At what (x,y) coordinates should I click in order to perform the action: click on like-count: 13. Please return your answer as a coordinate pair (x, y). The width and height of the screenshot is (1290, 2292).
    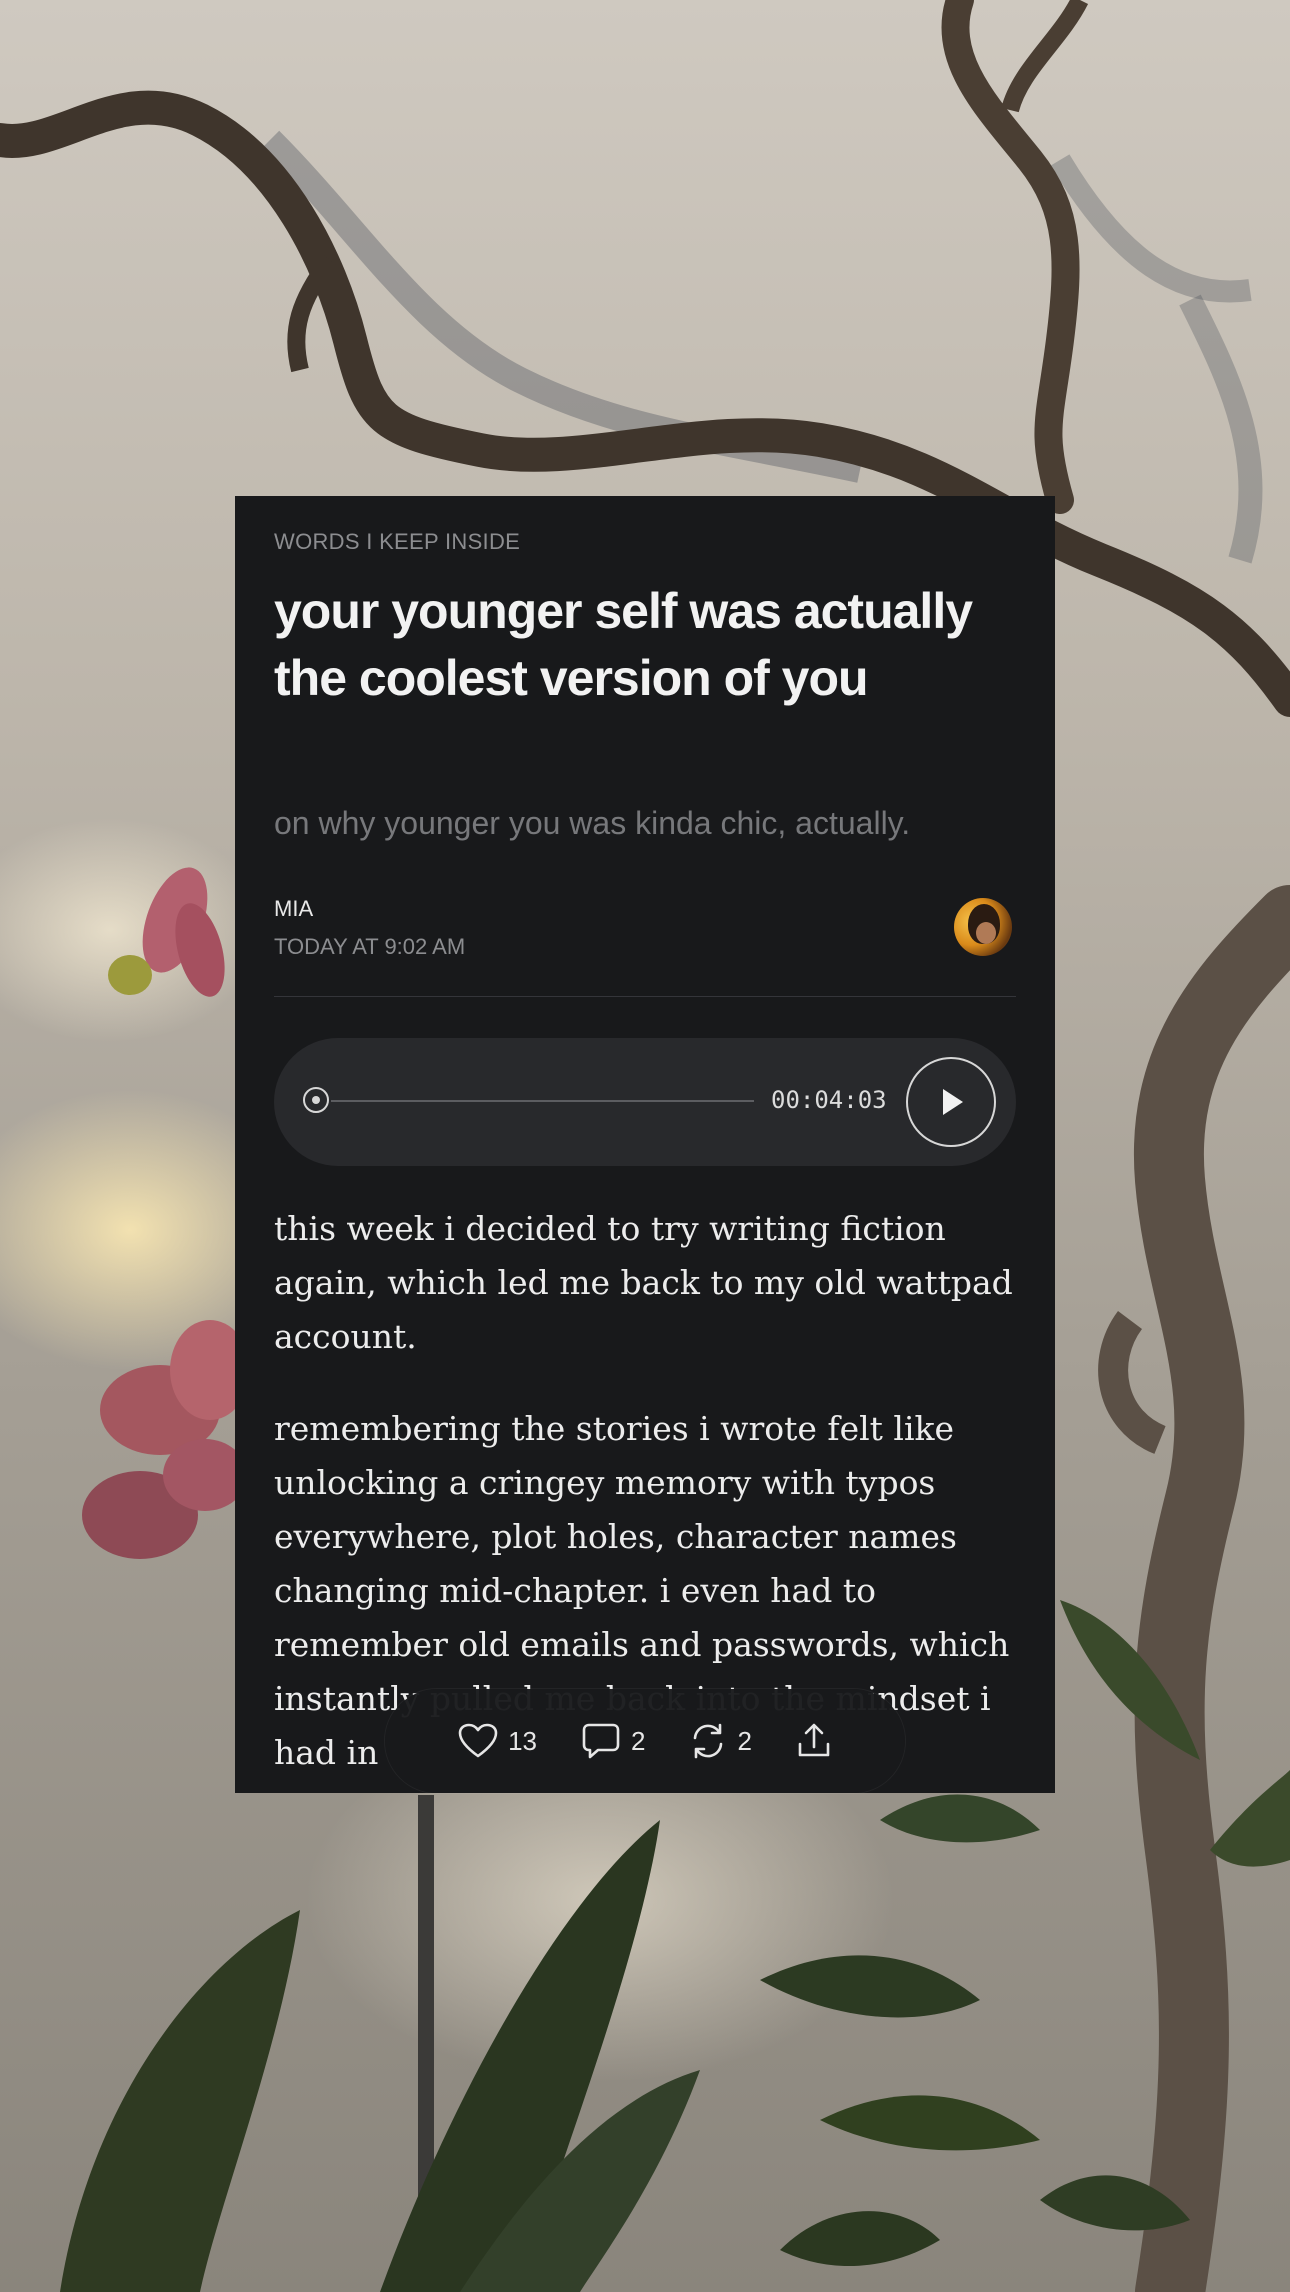
    Looking at the image, I should click on (522, 1740).